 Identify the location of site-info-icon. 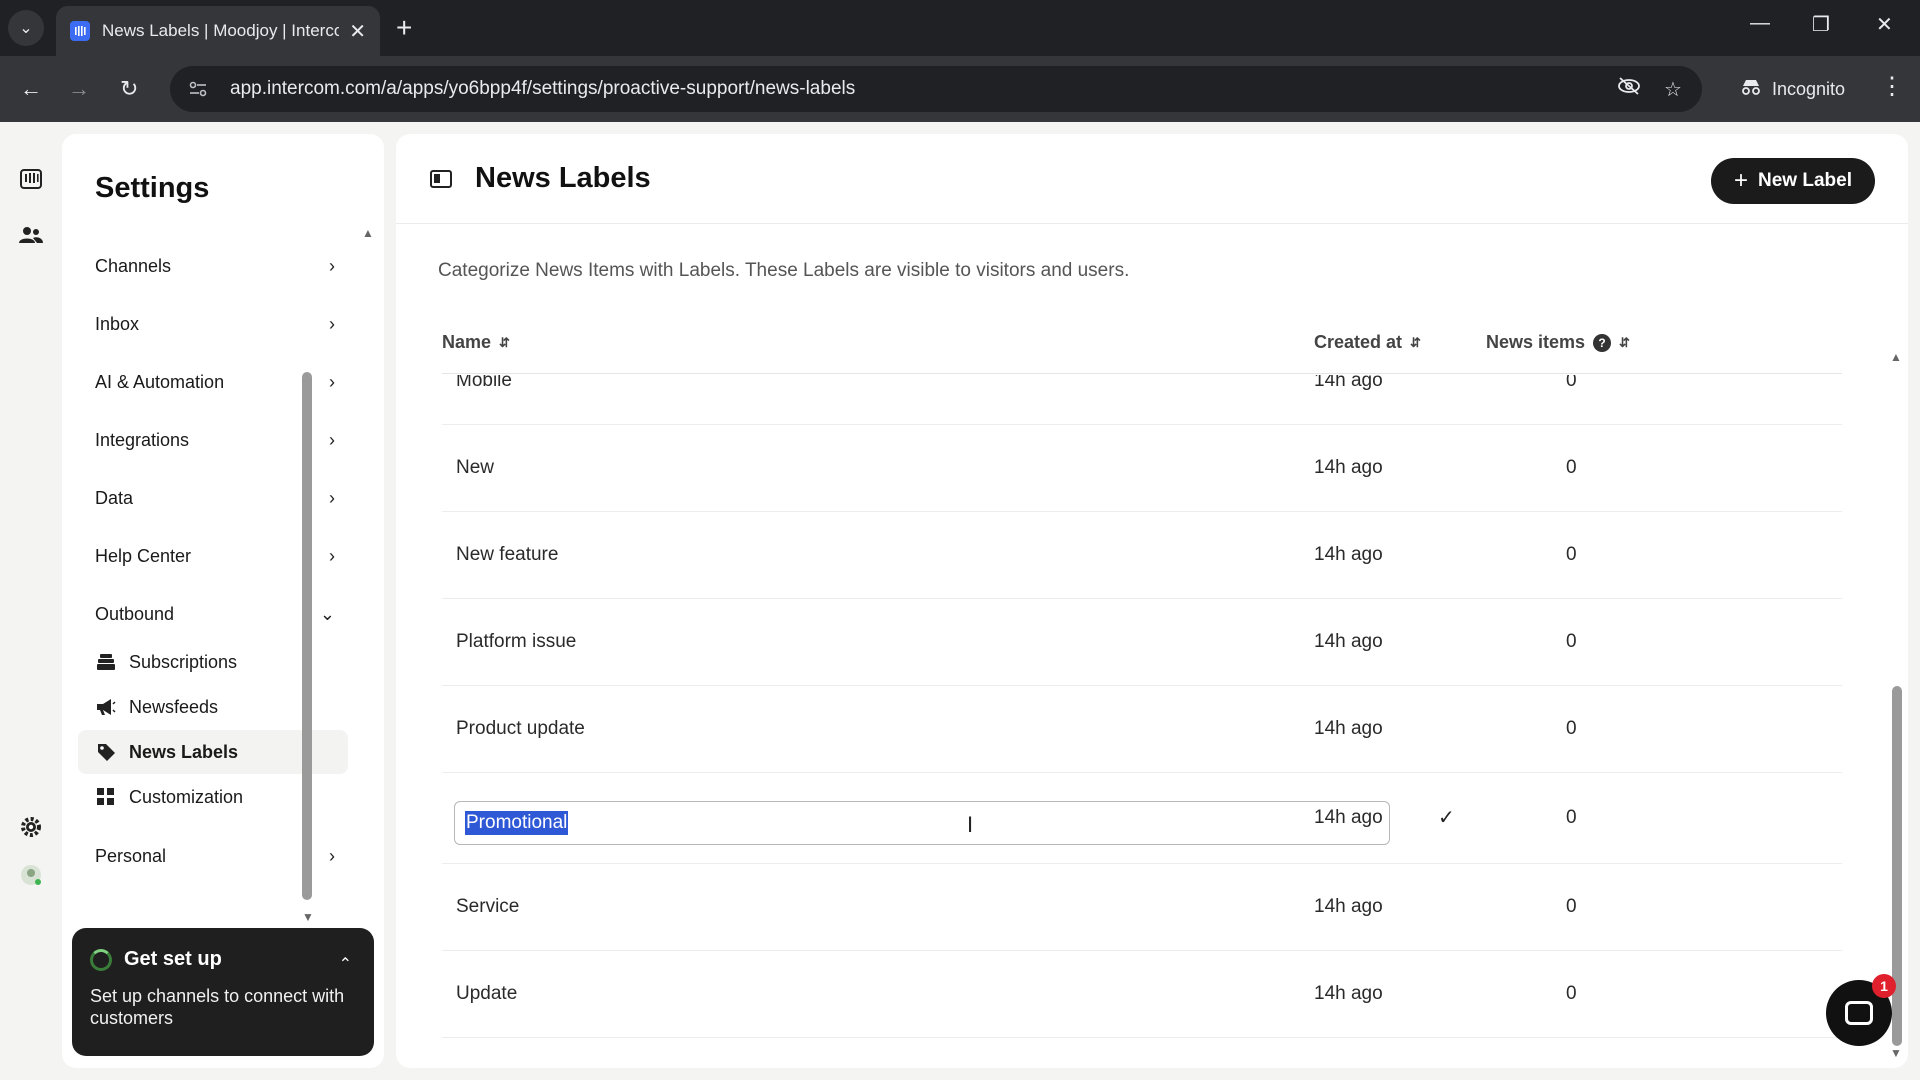
(198, 89).